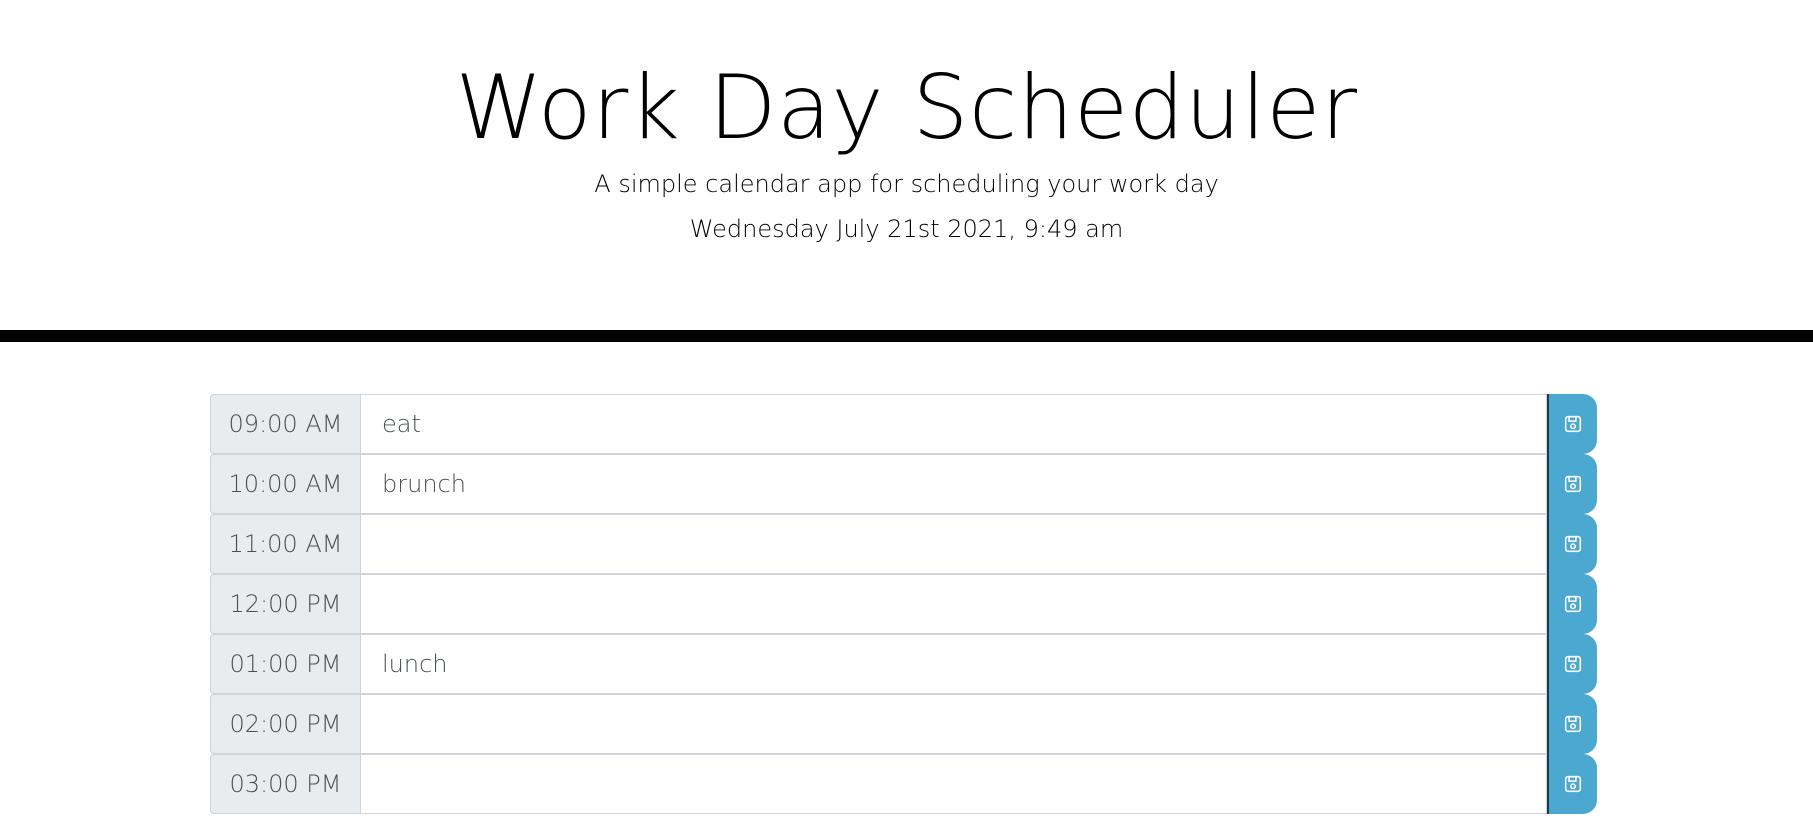  What do you see at coordinates (285, 424) in the screenshot?
I see `hour-label: 09:00 AM` at bounding box center [285, 424].